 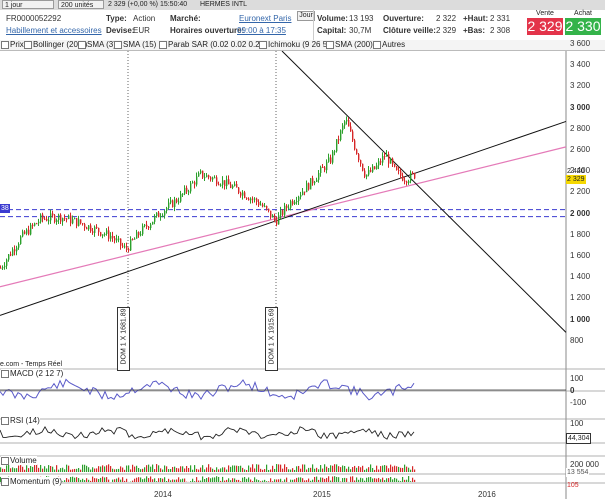 What do you see at coordinates (580, 255) in the screenshot?
I see `price-axis-label: 1 600` at bounding box center [580, 255].